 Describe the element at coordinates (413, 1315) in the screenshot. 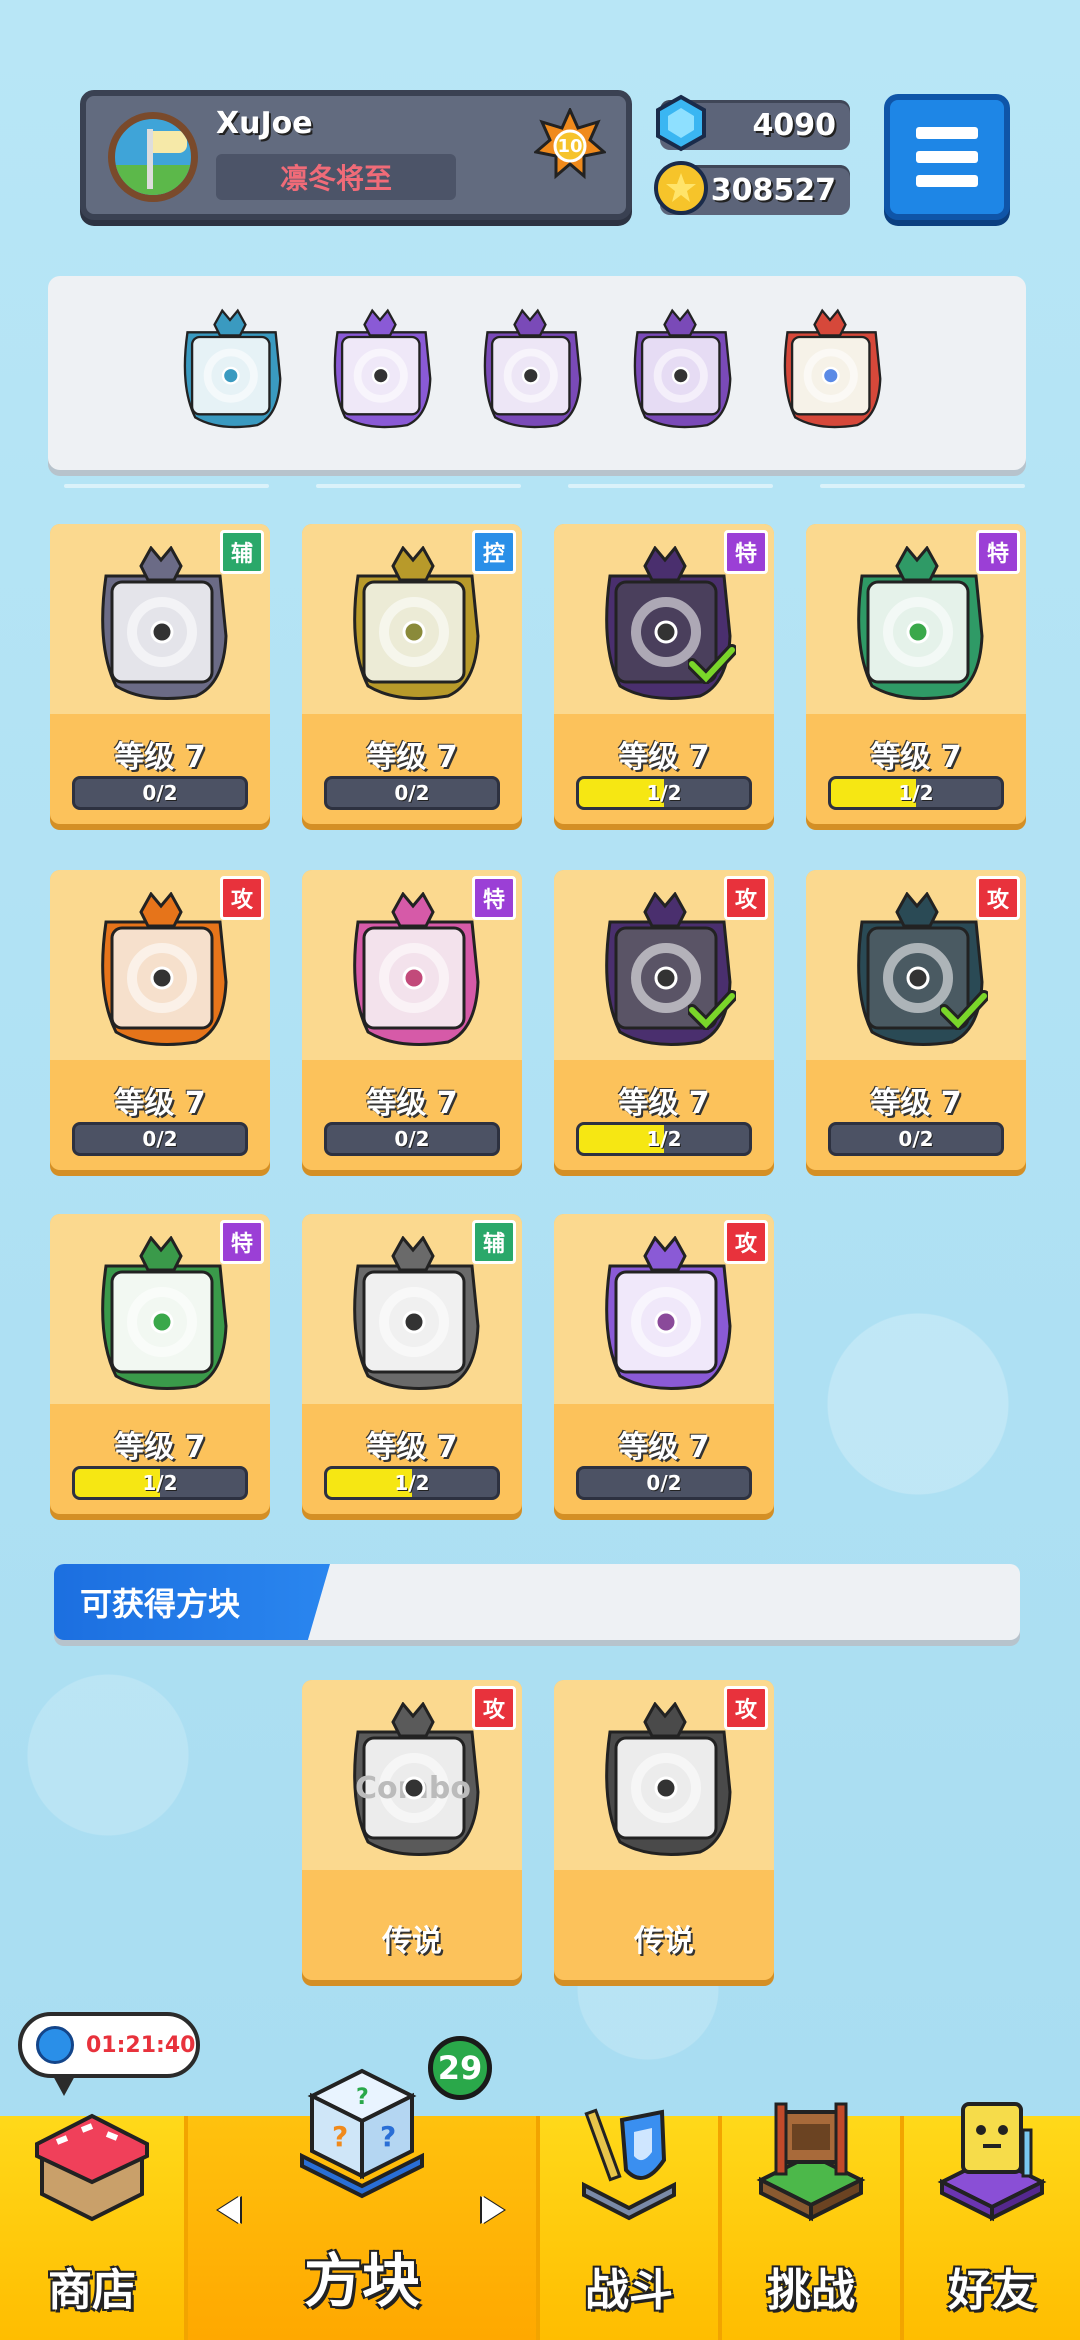

I see `silver-cycle-block-icon` at that location.